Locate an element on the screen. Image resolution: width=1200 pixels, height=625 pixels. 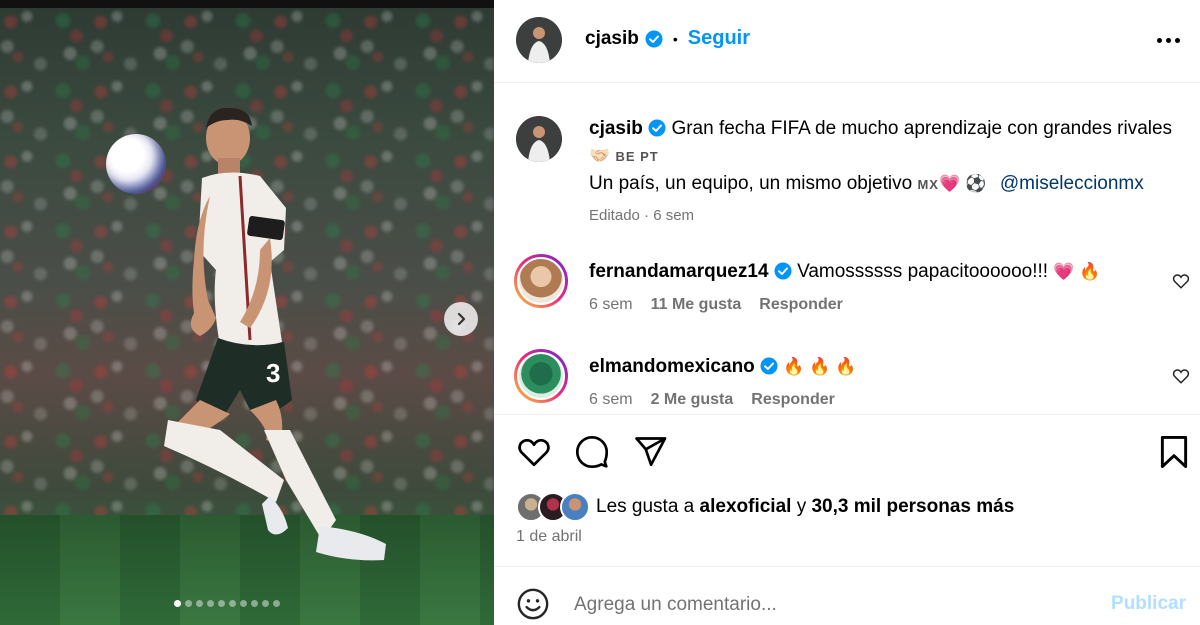
chevron-right-icon is located at coordinates (461, 319).